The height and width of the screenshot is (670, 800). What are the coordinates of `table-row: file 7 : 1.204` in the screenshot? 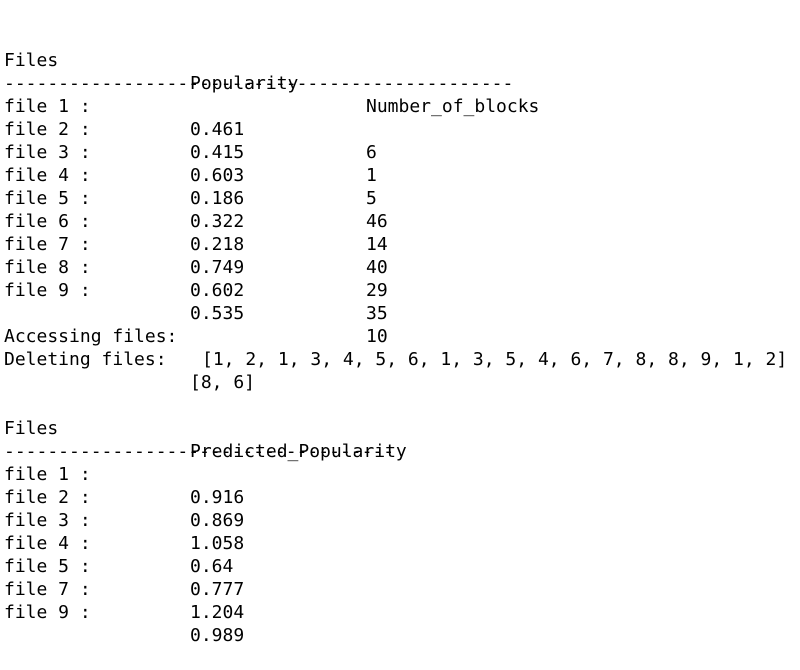 It's located at (400, 589).